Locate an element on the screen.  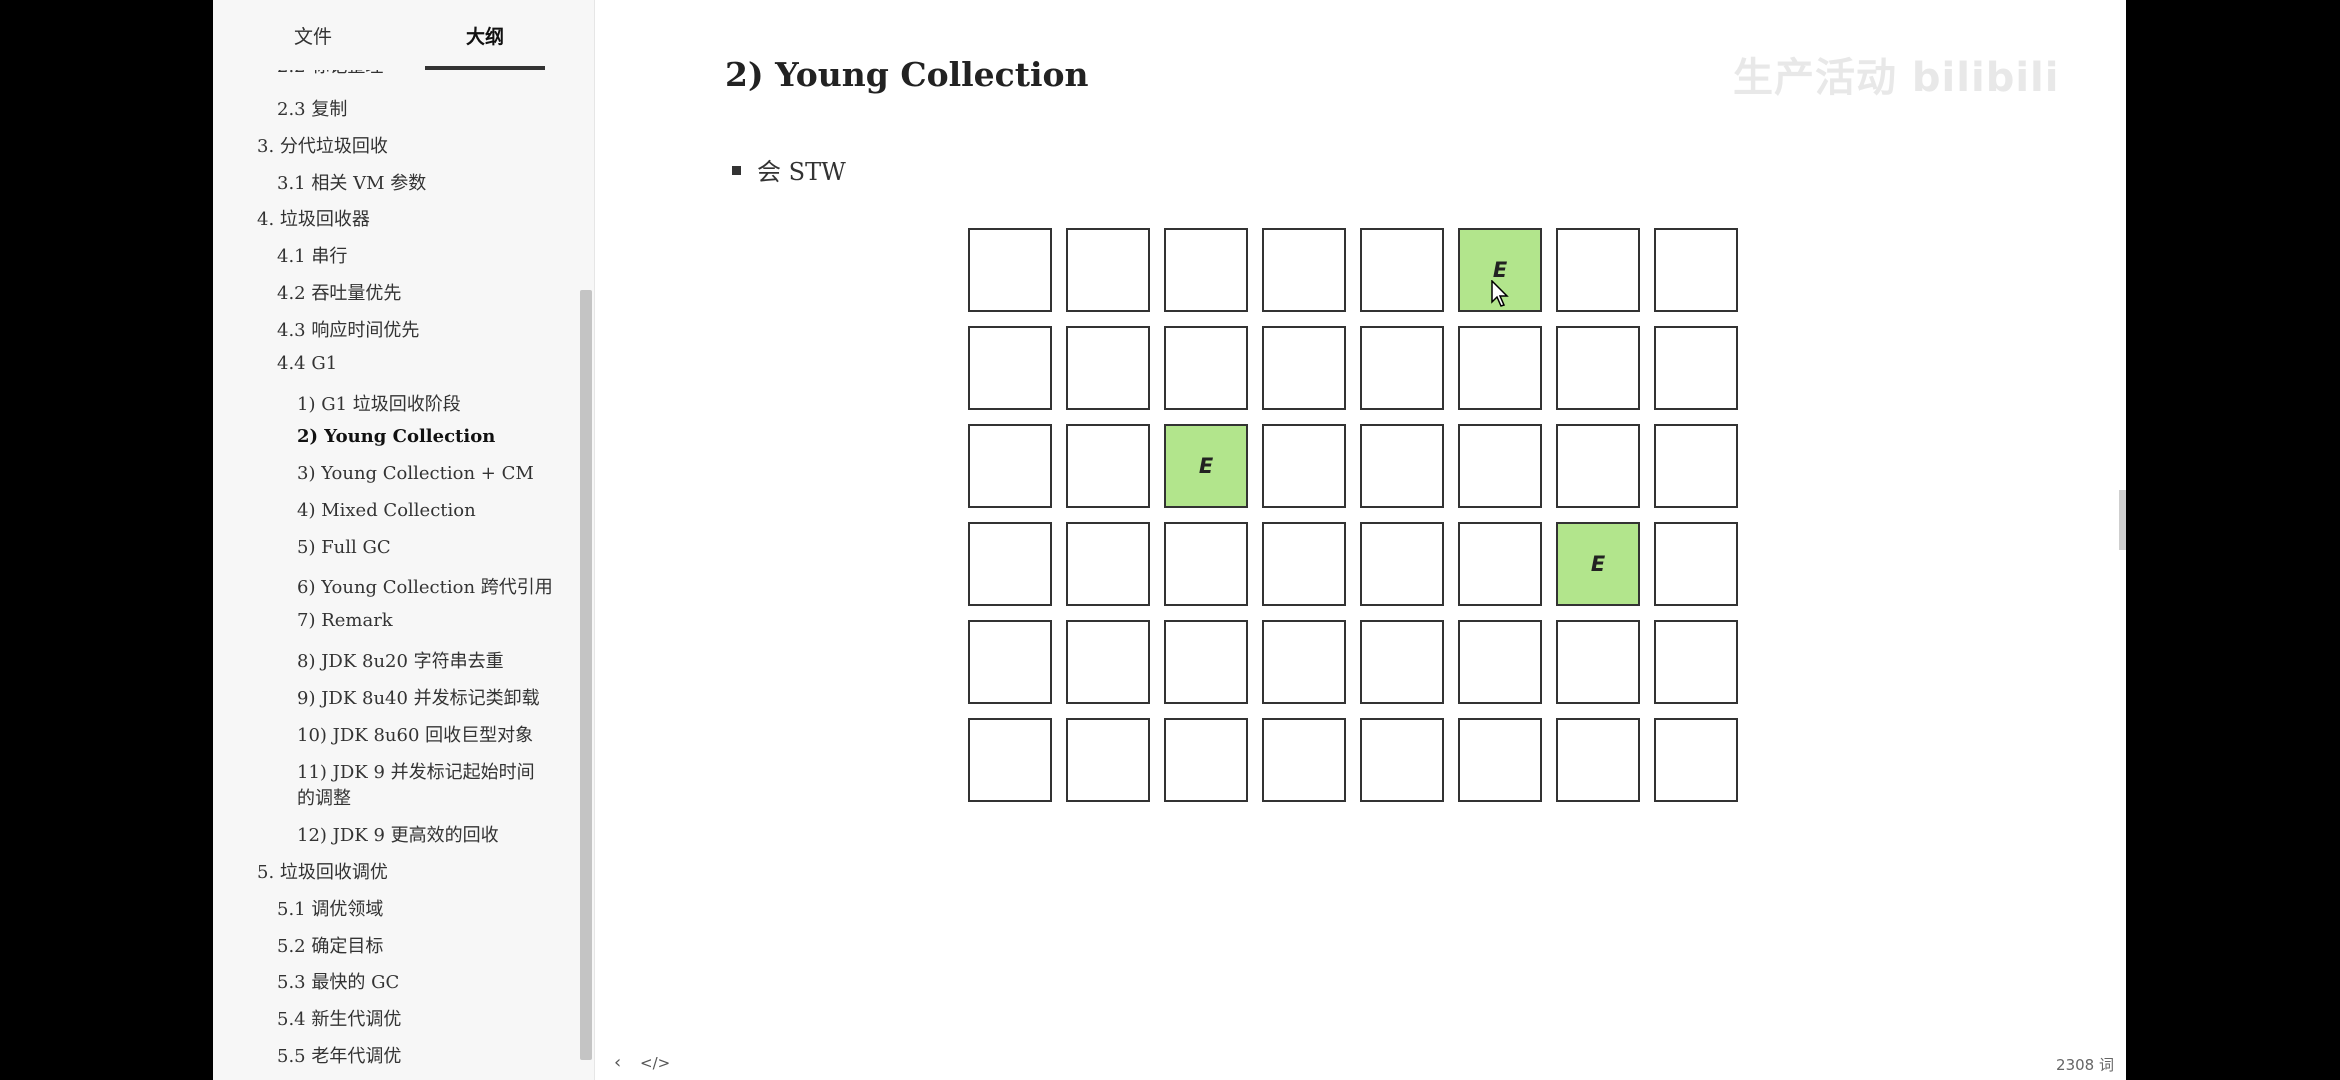
sidebar-scrollbar is located at coordinates (586, 675).